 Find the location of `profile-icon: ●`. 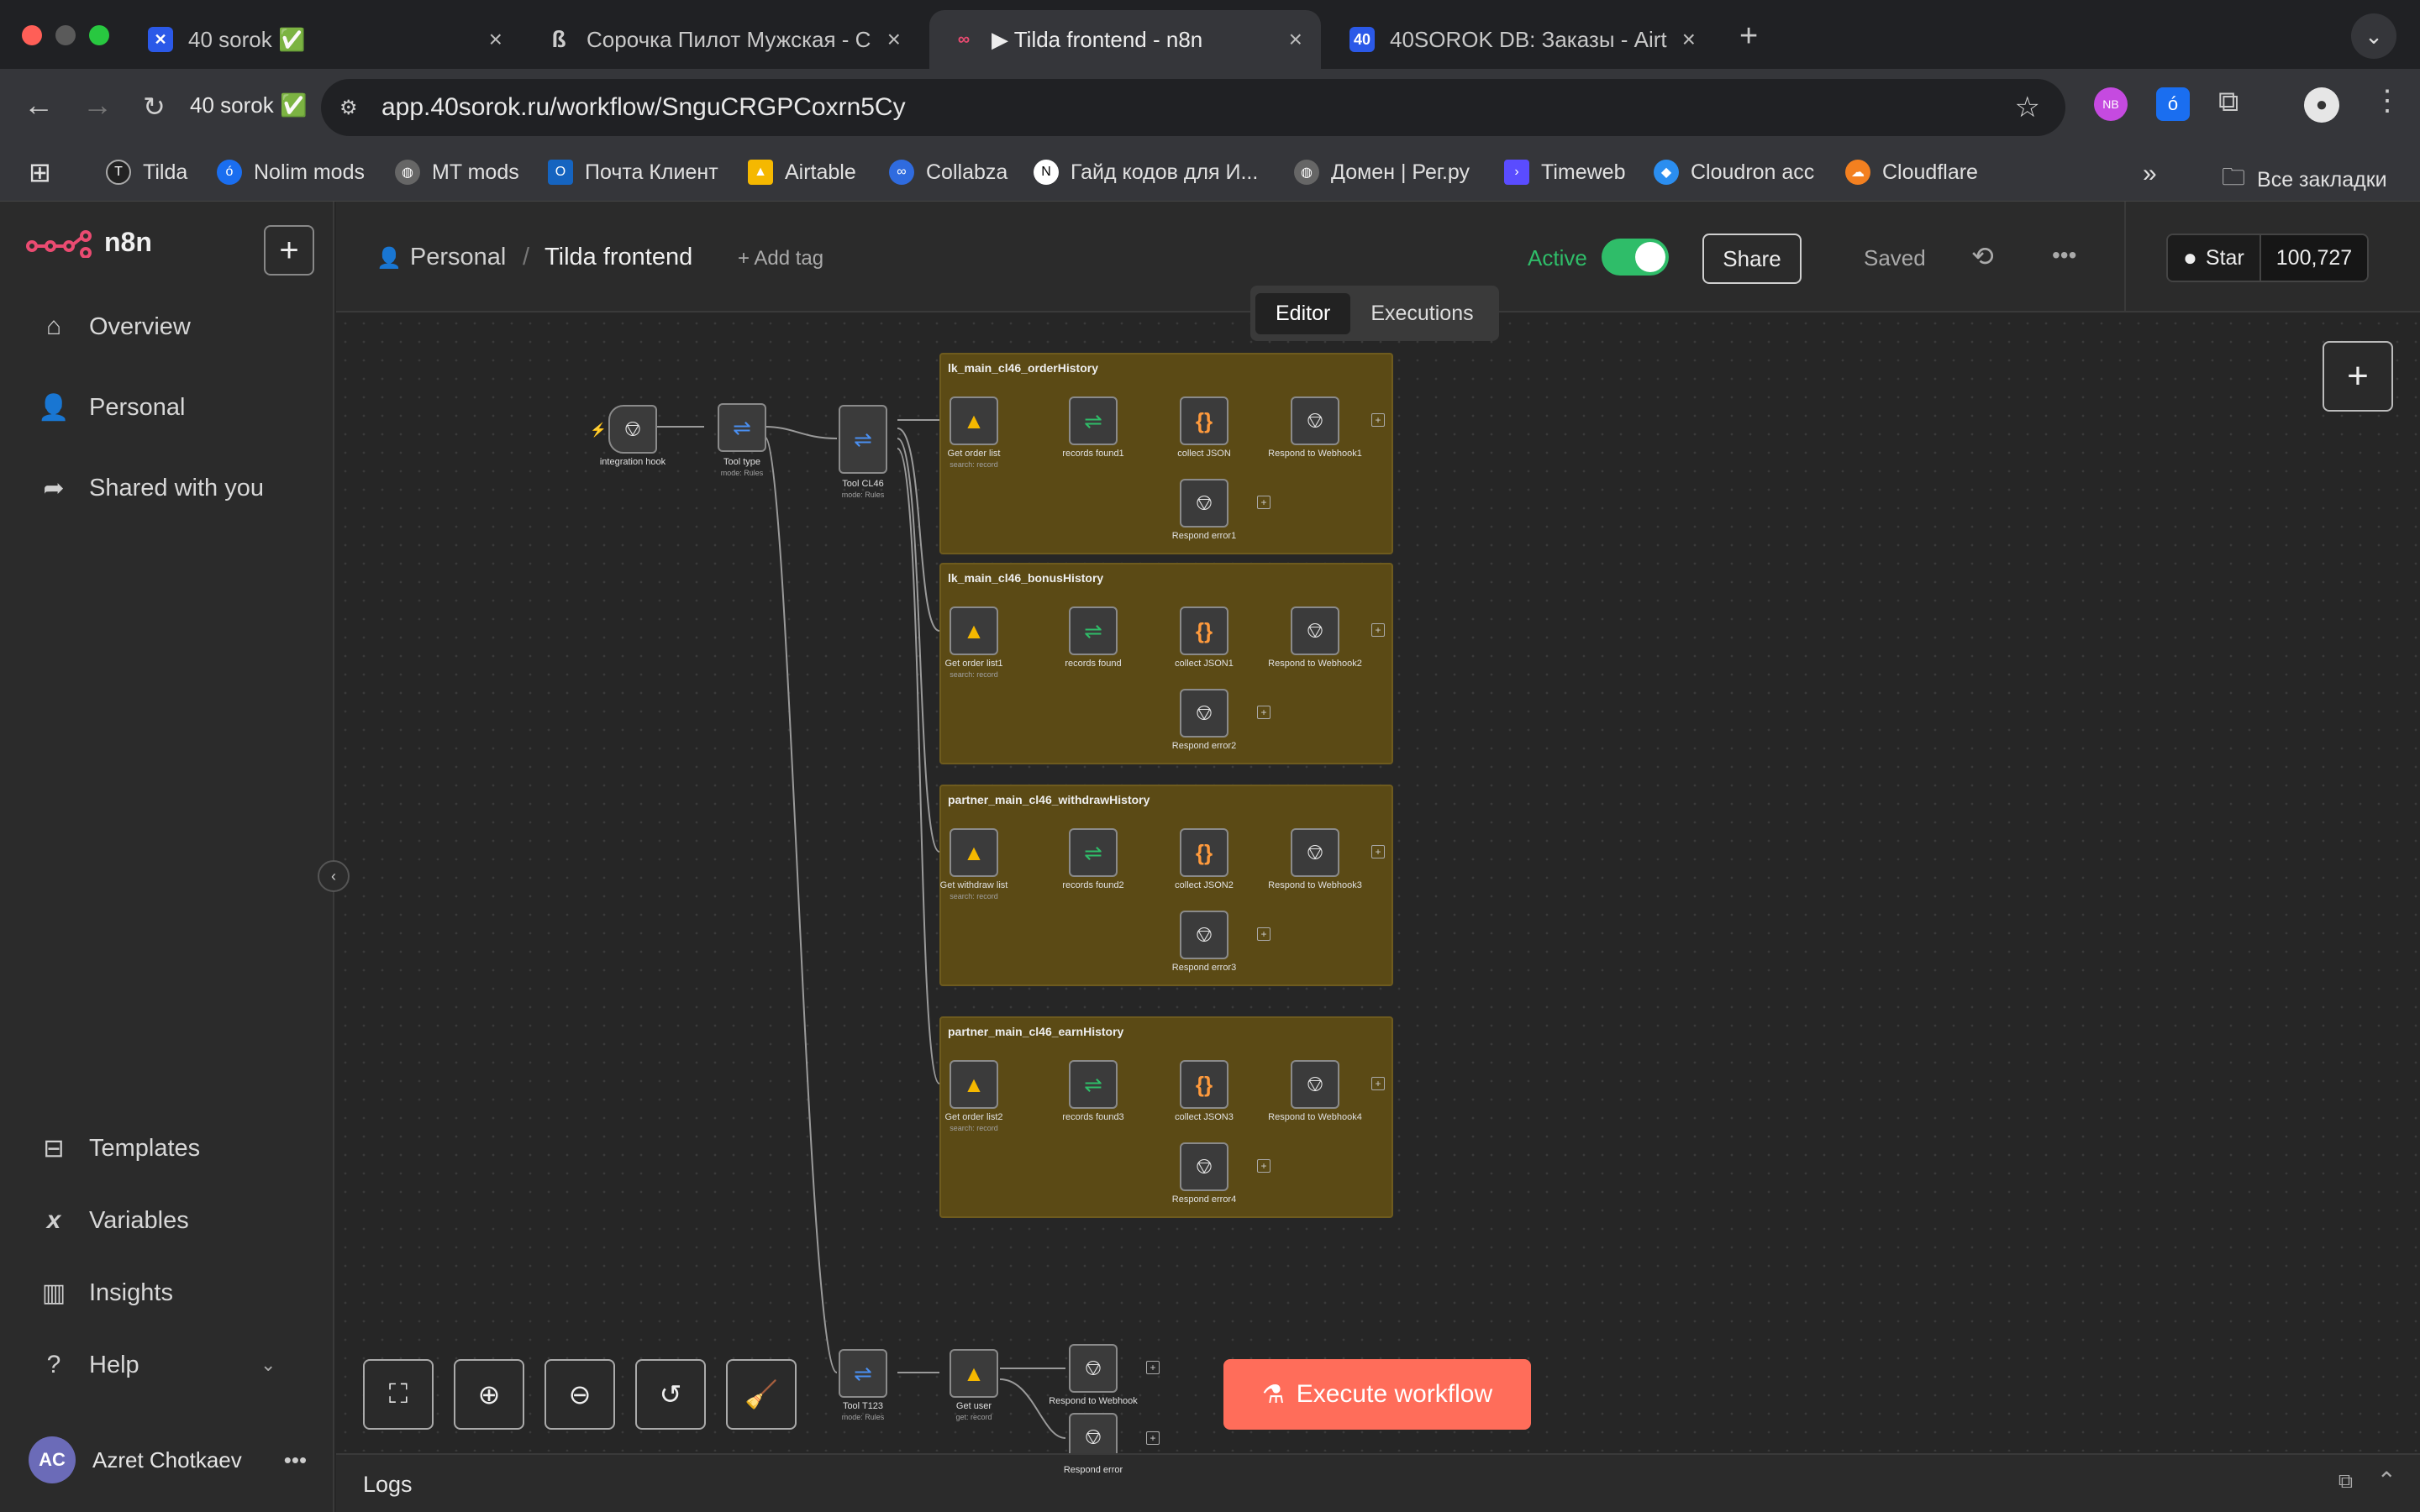

profile-icon: ● is located at coordinates (2322, 105).